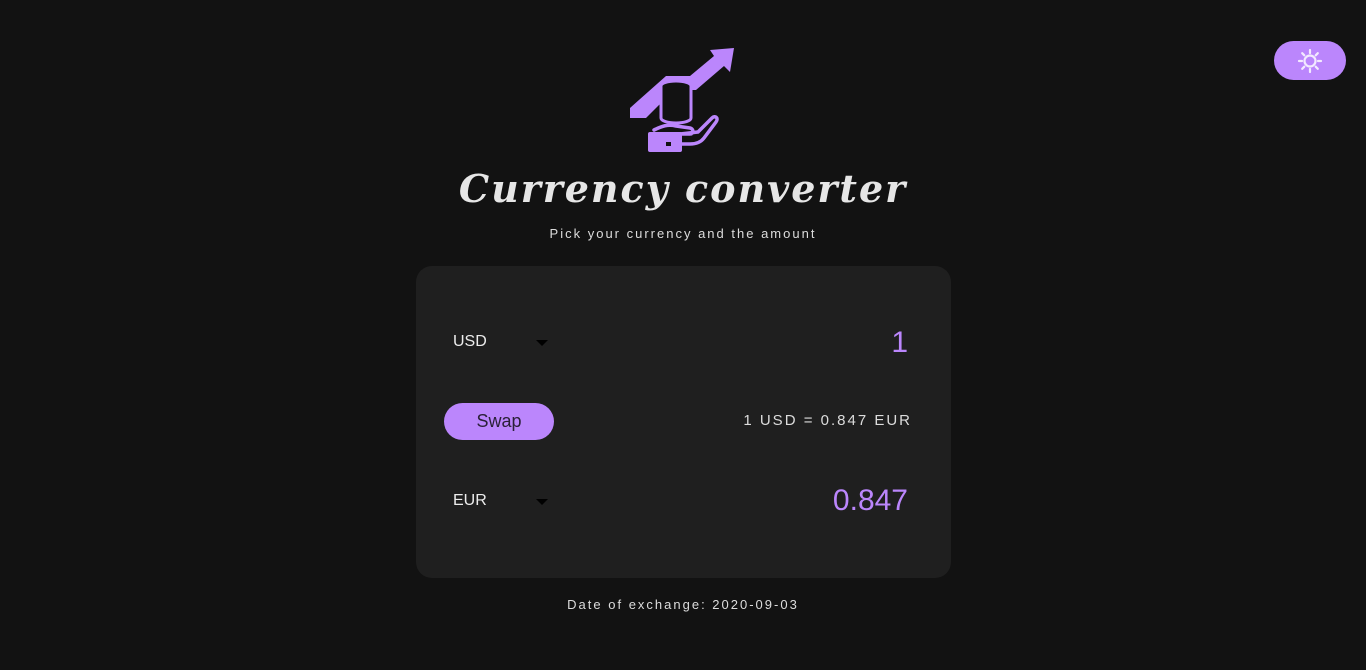 The width and height of the screenshot is (1366, 670). I want to click on exchange-date: Date of exchange: 2020-09-03, so click(683, 604).